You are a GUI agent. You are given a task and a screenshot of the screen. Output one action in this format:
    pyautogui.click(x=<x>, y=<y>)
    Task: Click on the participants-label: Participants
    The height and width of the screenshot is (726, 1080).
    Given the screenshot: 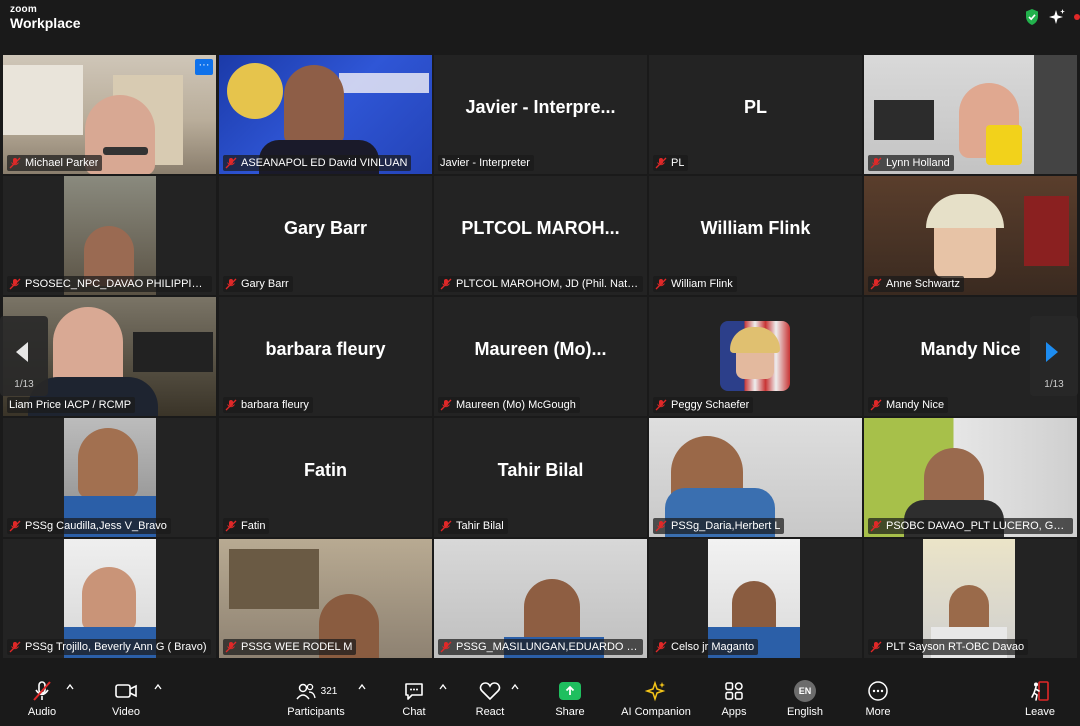 What is the action you would take?
    pyautogui.click(x=316, y=712)
    